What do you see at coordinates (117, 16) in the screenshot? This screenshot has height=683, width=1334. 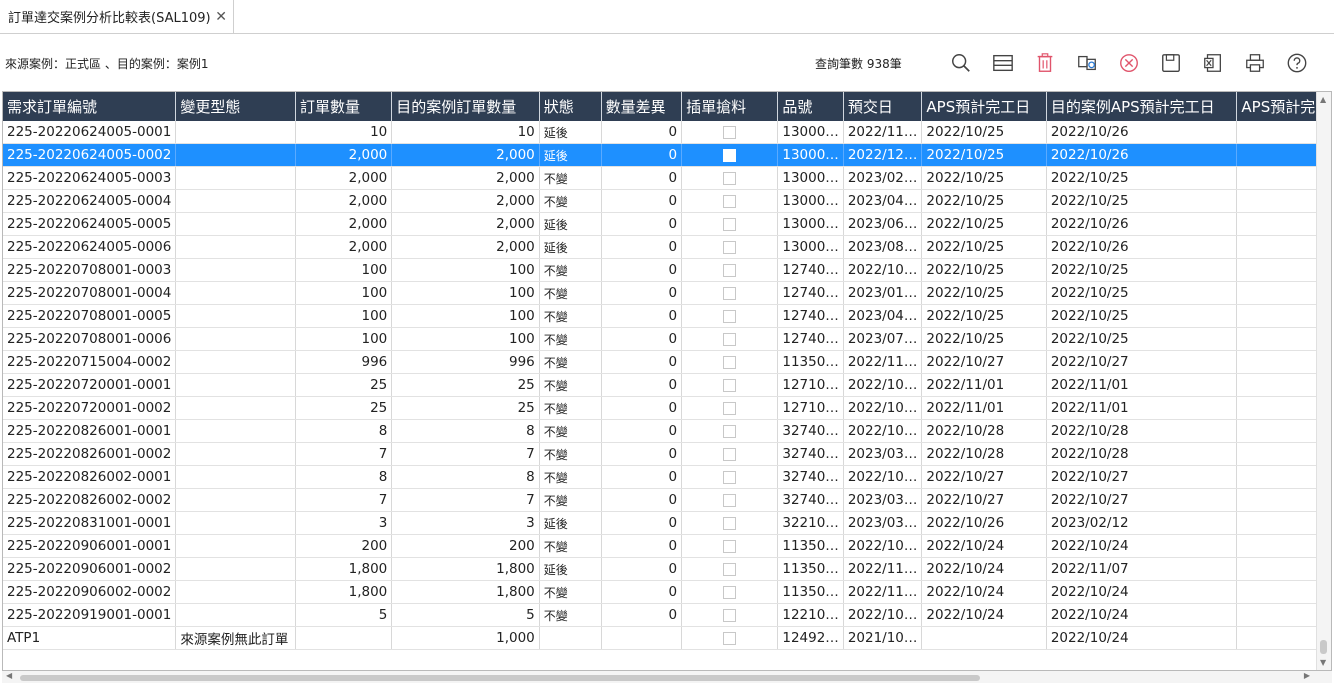 I see `tab-sal109: 訂單達交案例分析比較表(SAL109) ✕` at bounding box center [117, 16].